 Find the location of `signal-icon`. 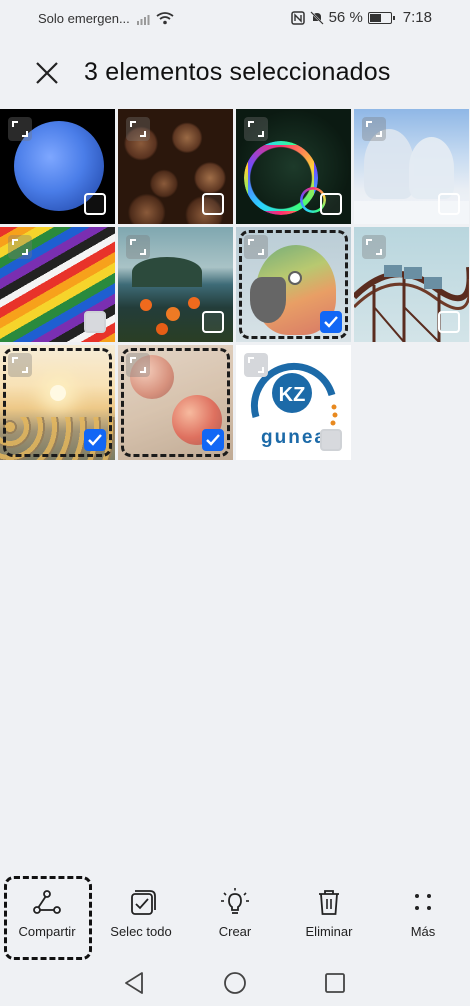

signal-icon is located at coordinates (143, 19).